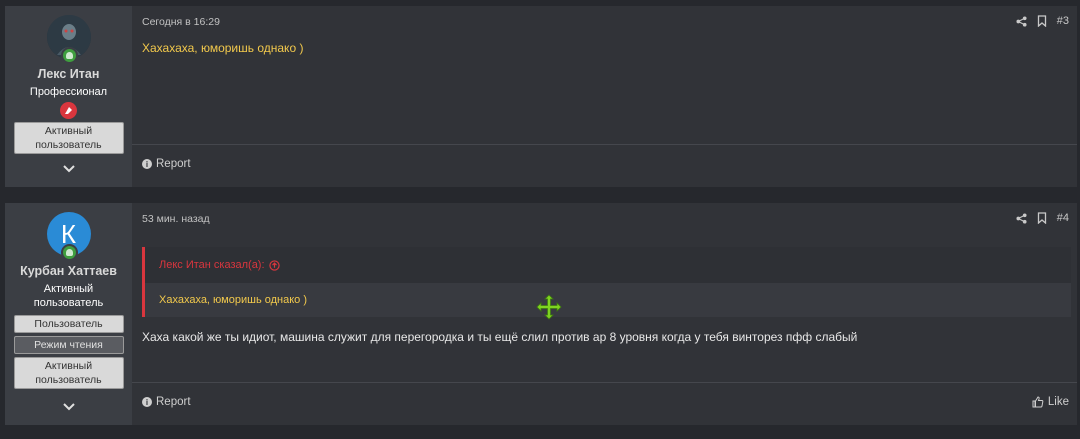 The height and width of the screenshot is (439, 1080). I want to click on user-banner: Режим чтения, so click(68, 345).